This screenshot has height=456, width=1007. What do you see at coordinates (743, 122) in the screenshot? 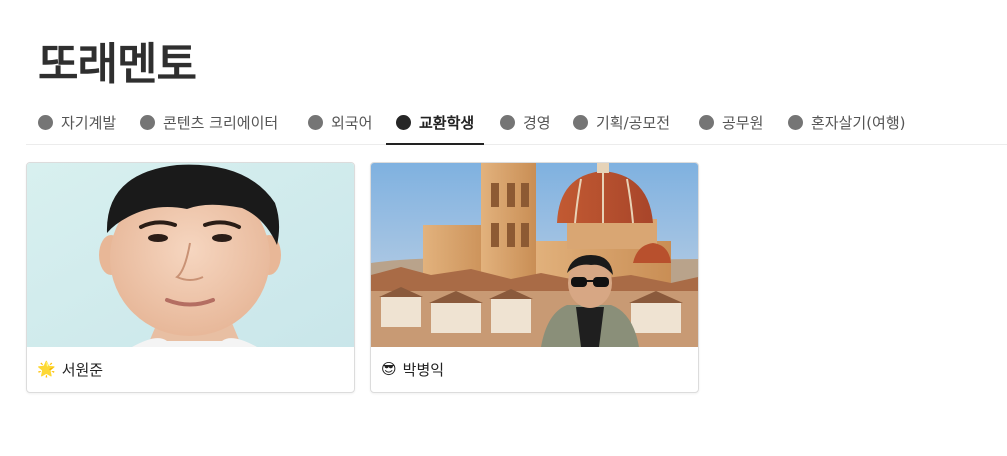
I see `tab-label: 공무원` at bounding box center [743, 122].